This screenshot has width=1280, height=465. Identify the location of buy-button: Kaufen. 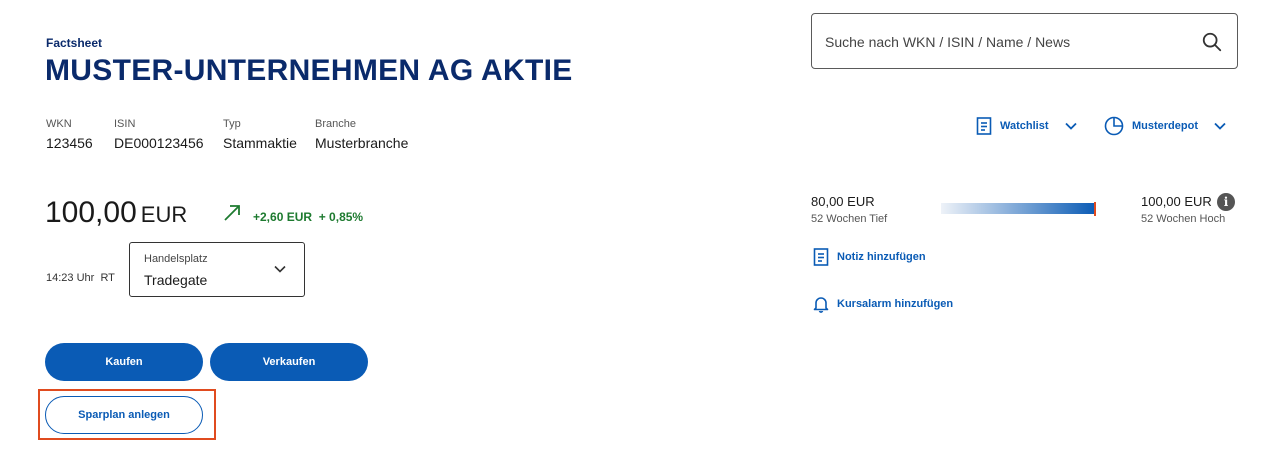
(124, 362).